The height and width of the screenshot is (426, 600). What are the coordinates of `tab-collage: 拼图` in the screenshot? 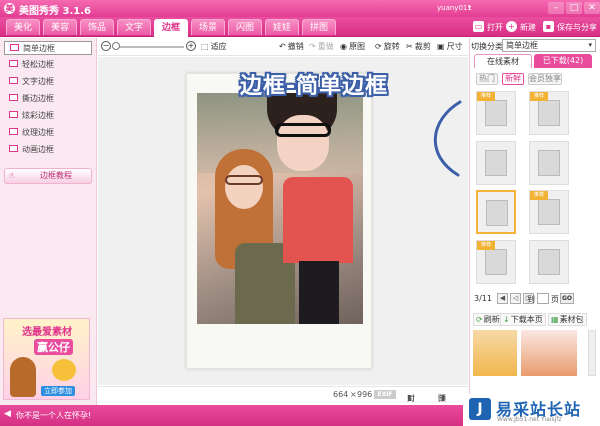 It's located at (319, 27).